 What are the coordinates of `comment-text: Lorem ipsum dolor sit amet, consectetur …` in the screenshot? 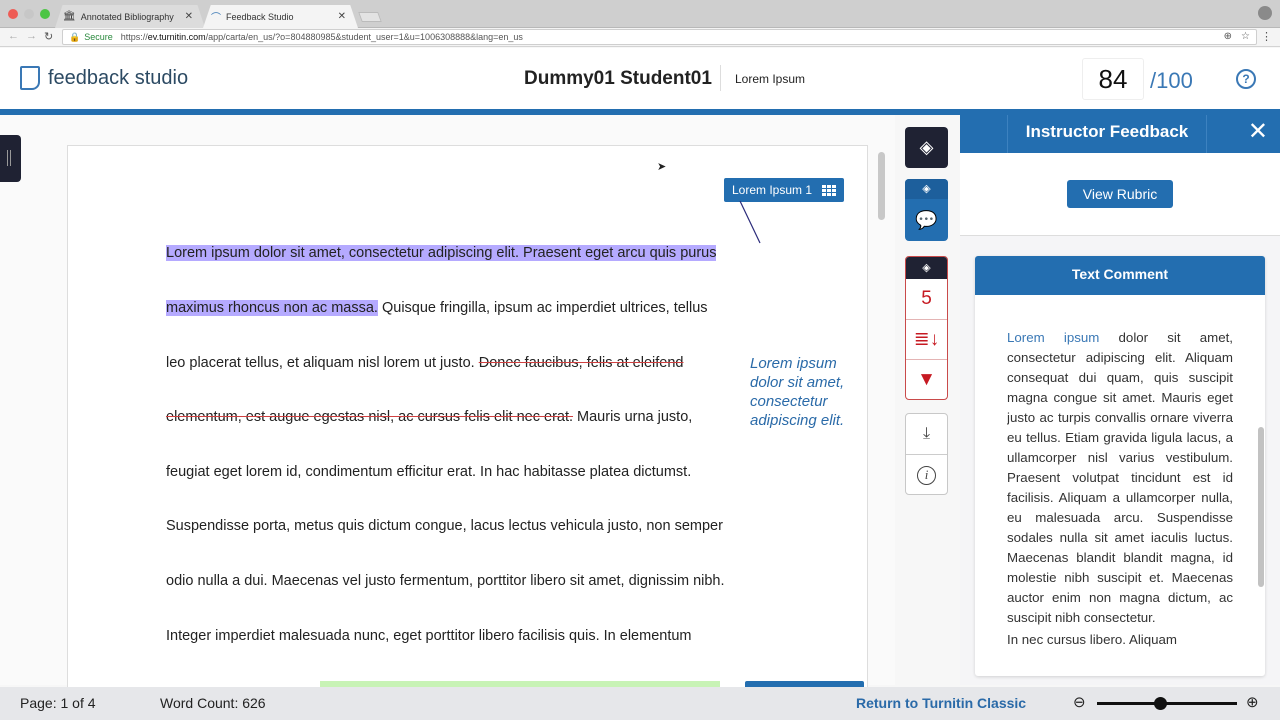 It's located at (1120, 495).